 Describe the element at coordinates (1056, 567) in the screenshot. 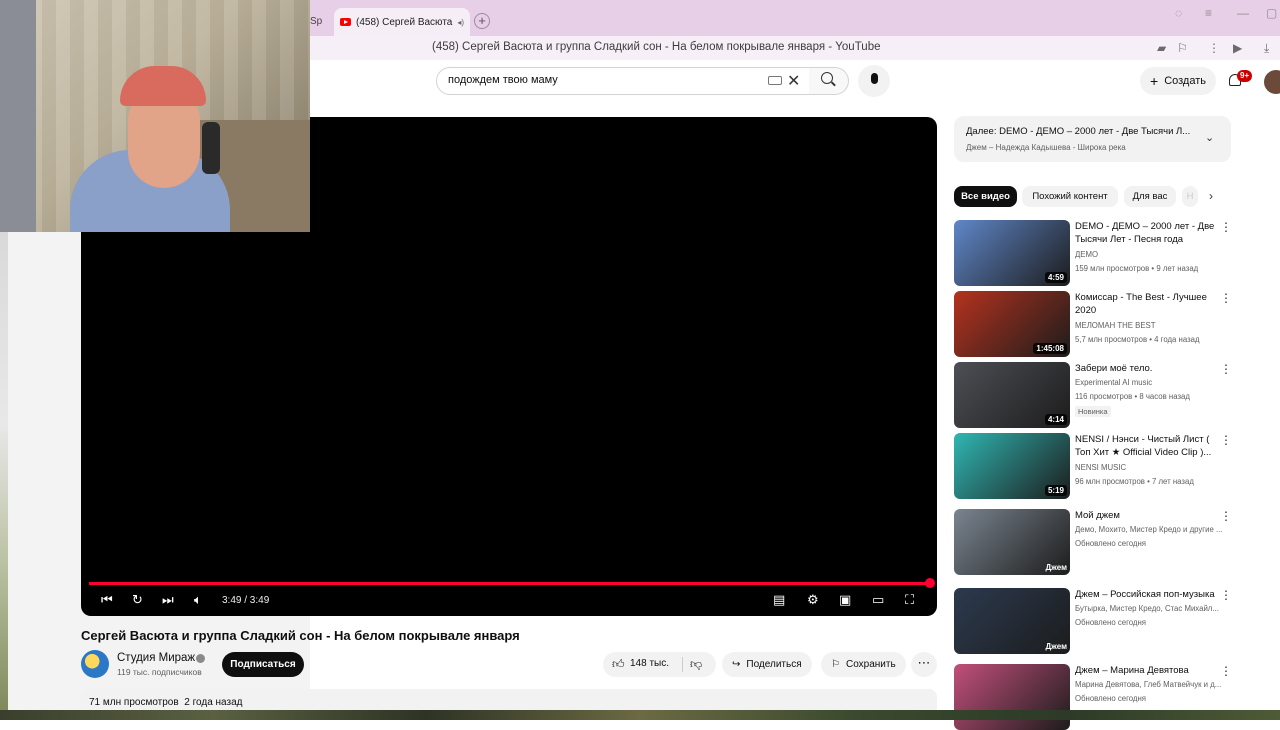

I see `mix-label: Джем` at that location.